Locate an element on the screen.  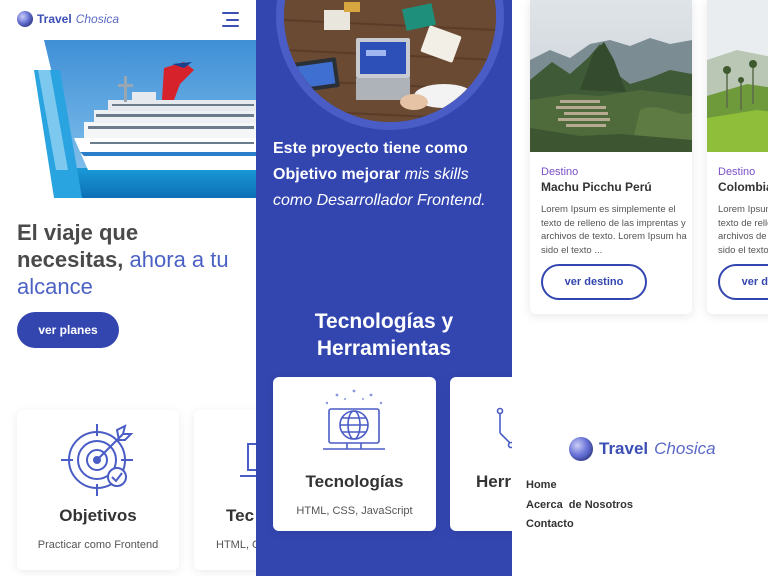
colombia-image is located at coordinates (737, 76).